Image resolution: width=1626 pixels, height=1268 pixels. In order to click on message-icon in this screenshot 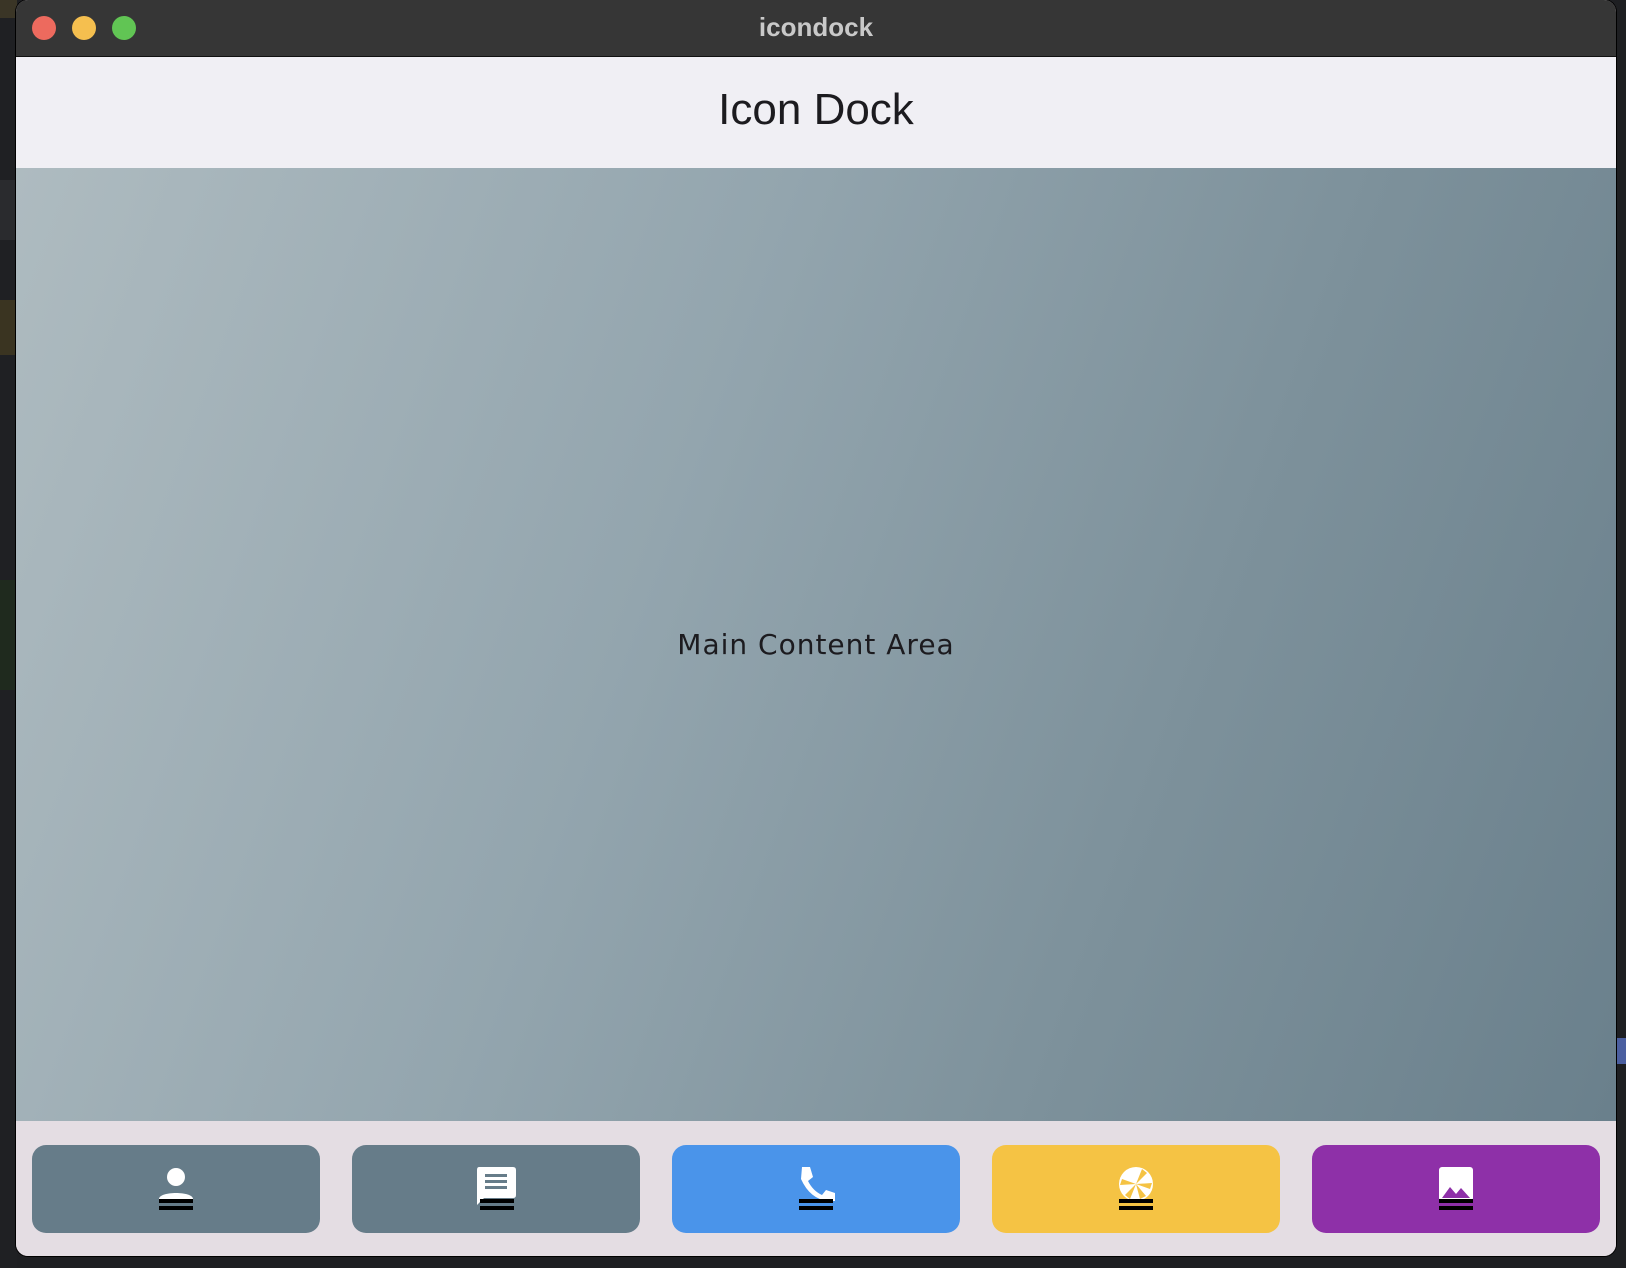, I will do `click(496, 1188)`.